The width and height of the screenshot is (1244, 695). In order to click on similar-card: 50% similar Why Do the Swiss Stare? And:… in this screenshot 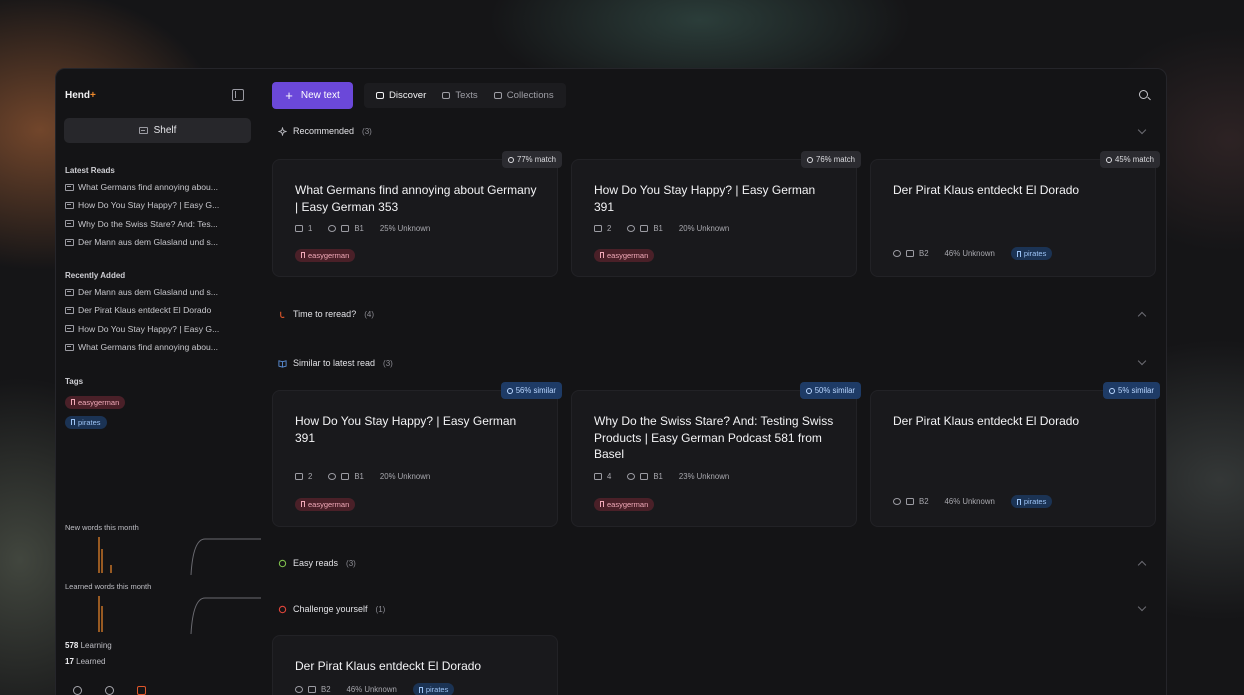, I will do `click(716, 454)`.